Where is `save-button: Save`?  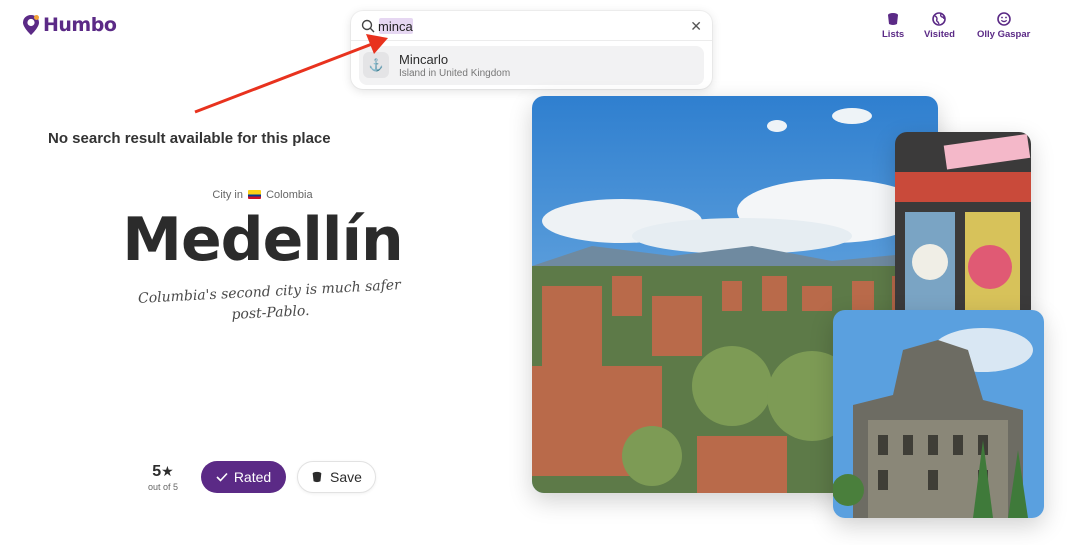
save-button: Save is located at coordinates (336, 477).